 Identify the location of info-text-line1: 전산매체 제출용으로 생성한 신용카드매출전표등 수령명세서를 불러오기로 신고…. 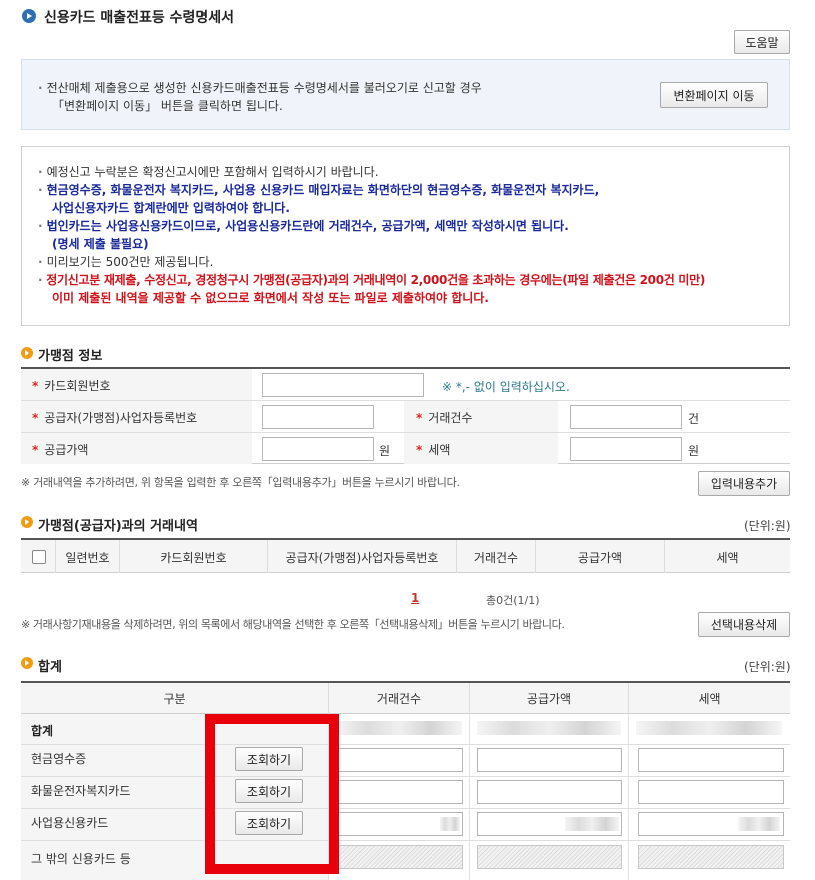
(260, 87).